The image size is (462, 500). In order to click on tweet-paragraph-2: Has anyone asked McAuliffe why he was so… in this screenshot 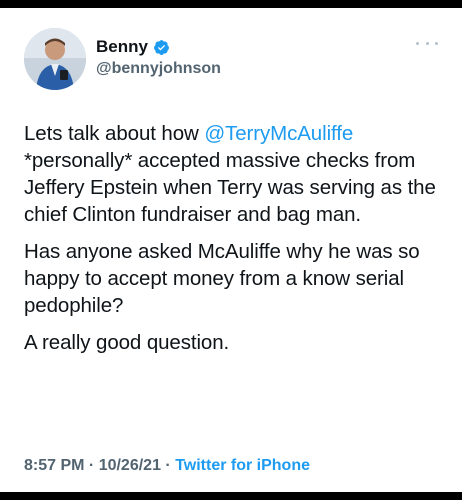, I will do `click(222, 278)`.